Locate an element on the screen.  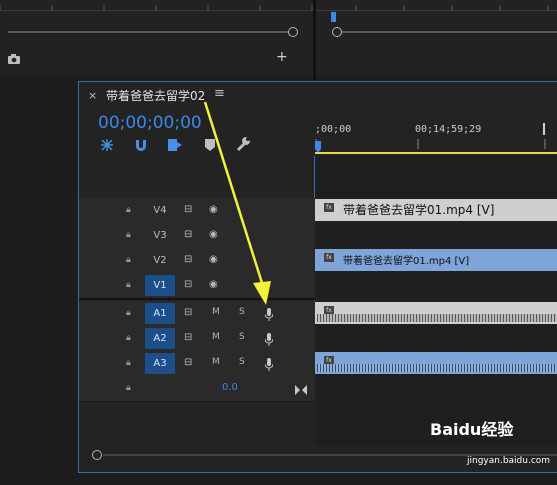
watermark-brand: Baidu经验 is located at coordinates (472, 429).